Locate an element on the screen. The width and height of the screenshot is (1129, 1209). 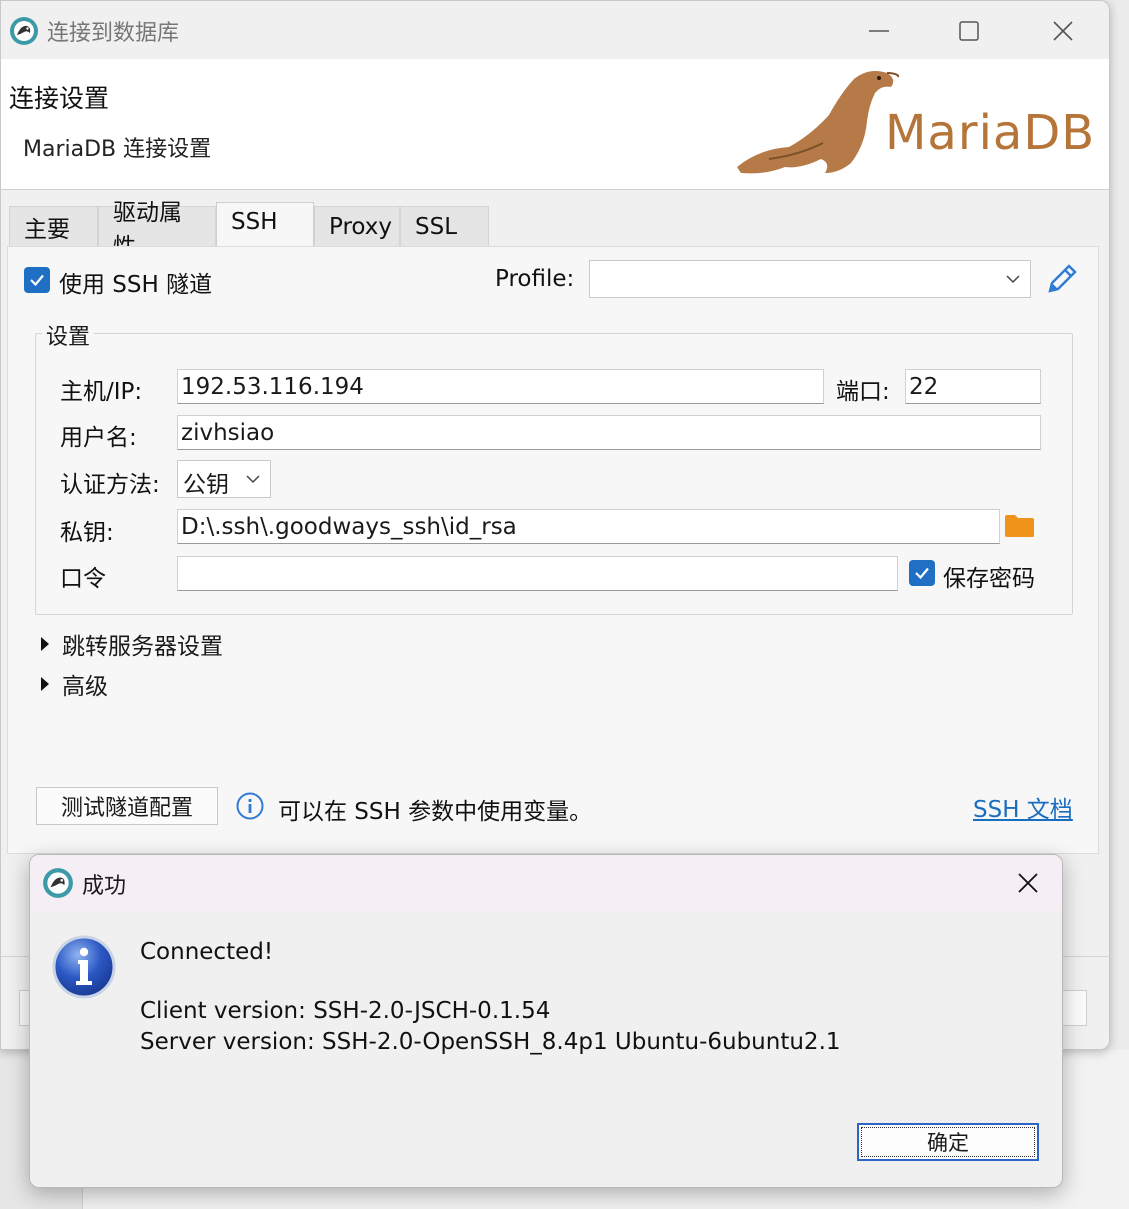
save-password-label: 保存密码 is located at coordinates (989, 579).